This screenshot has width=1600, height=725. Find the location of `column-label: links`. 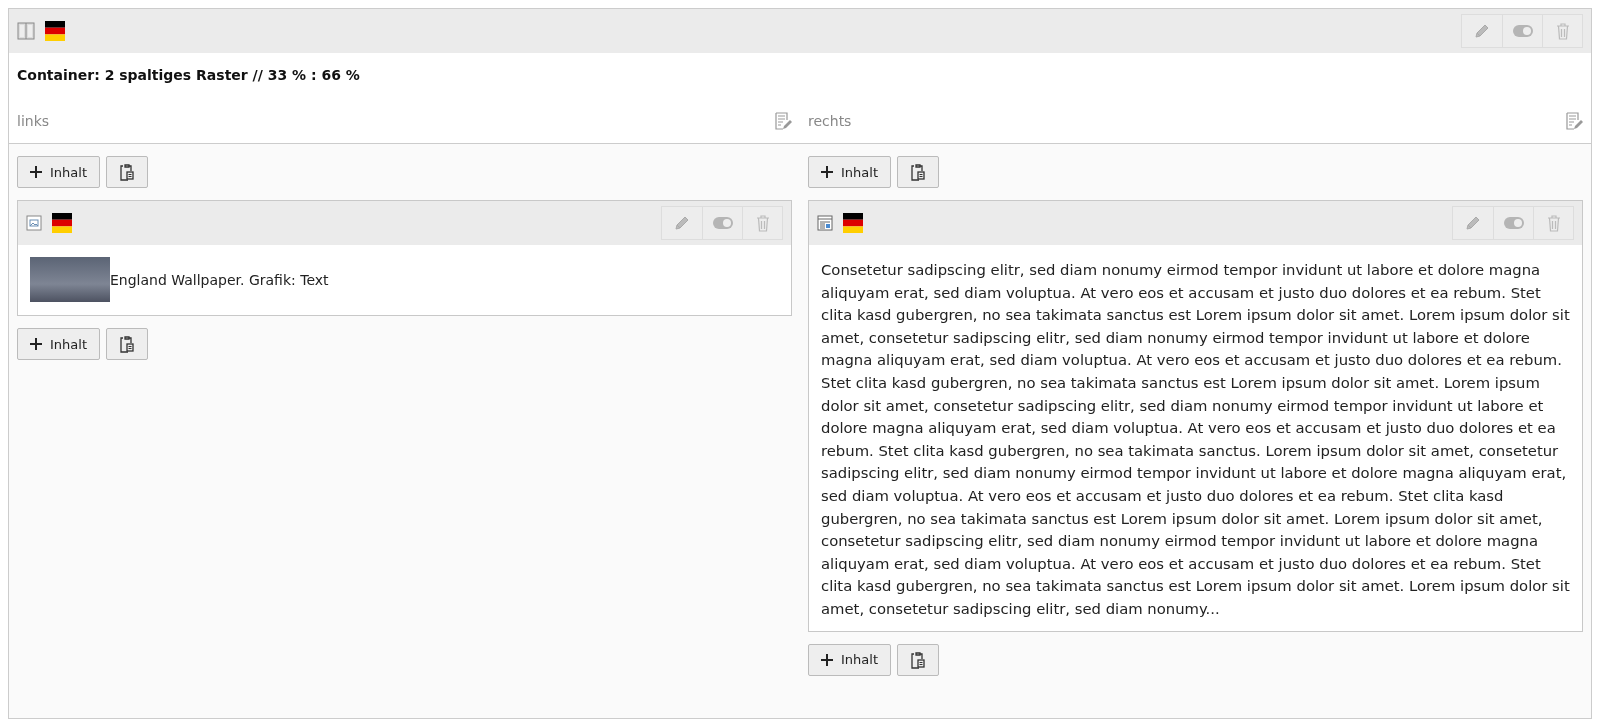

column-label: links is located at coordinates (33, 121).